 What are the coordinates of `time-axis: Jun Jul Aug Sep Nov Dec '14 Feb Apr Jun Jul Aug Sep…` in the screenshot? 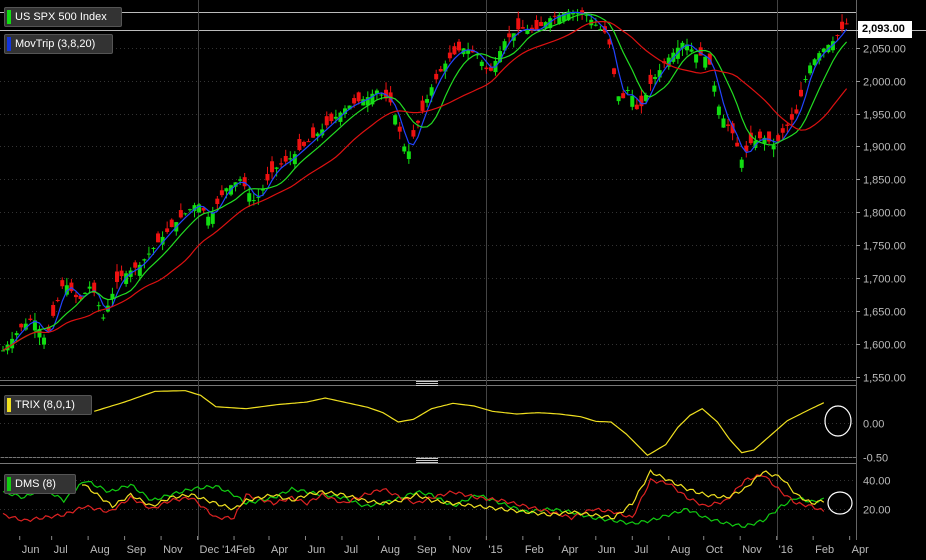 It's located at (444, 546).